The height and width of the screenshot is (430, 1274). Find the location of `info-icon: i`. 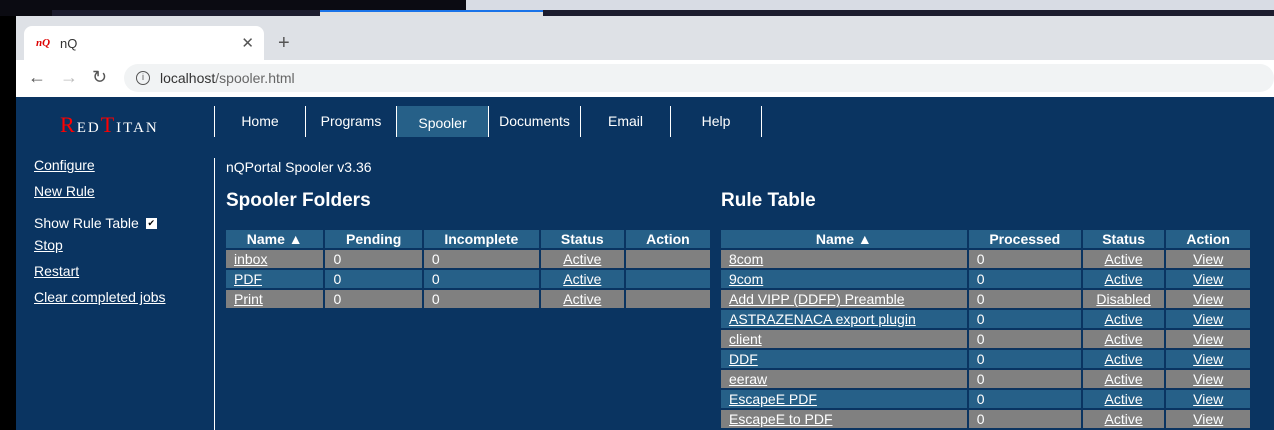

info-icon: i is located at coordinates (143, 78).